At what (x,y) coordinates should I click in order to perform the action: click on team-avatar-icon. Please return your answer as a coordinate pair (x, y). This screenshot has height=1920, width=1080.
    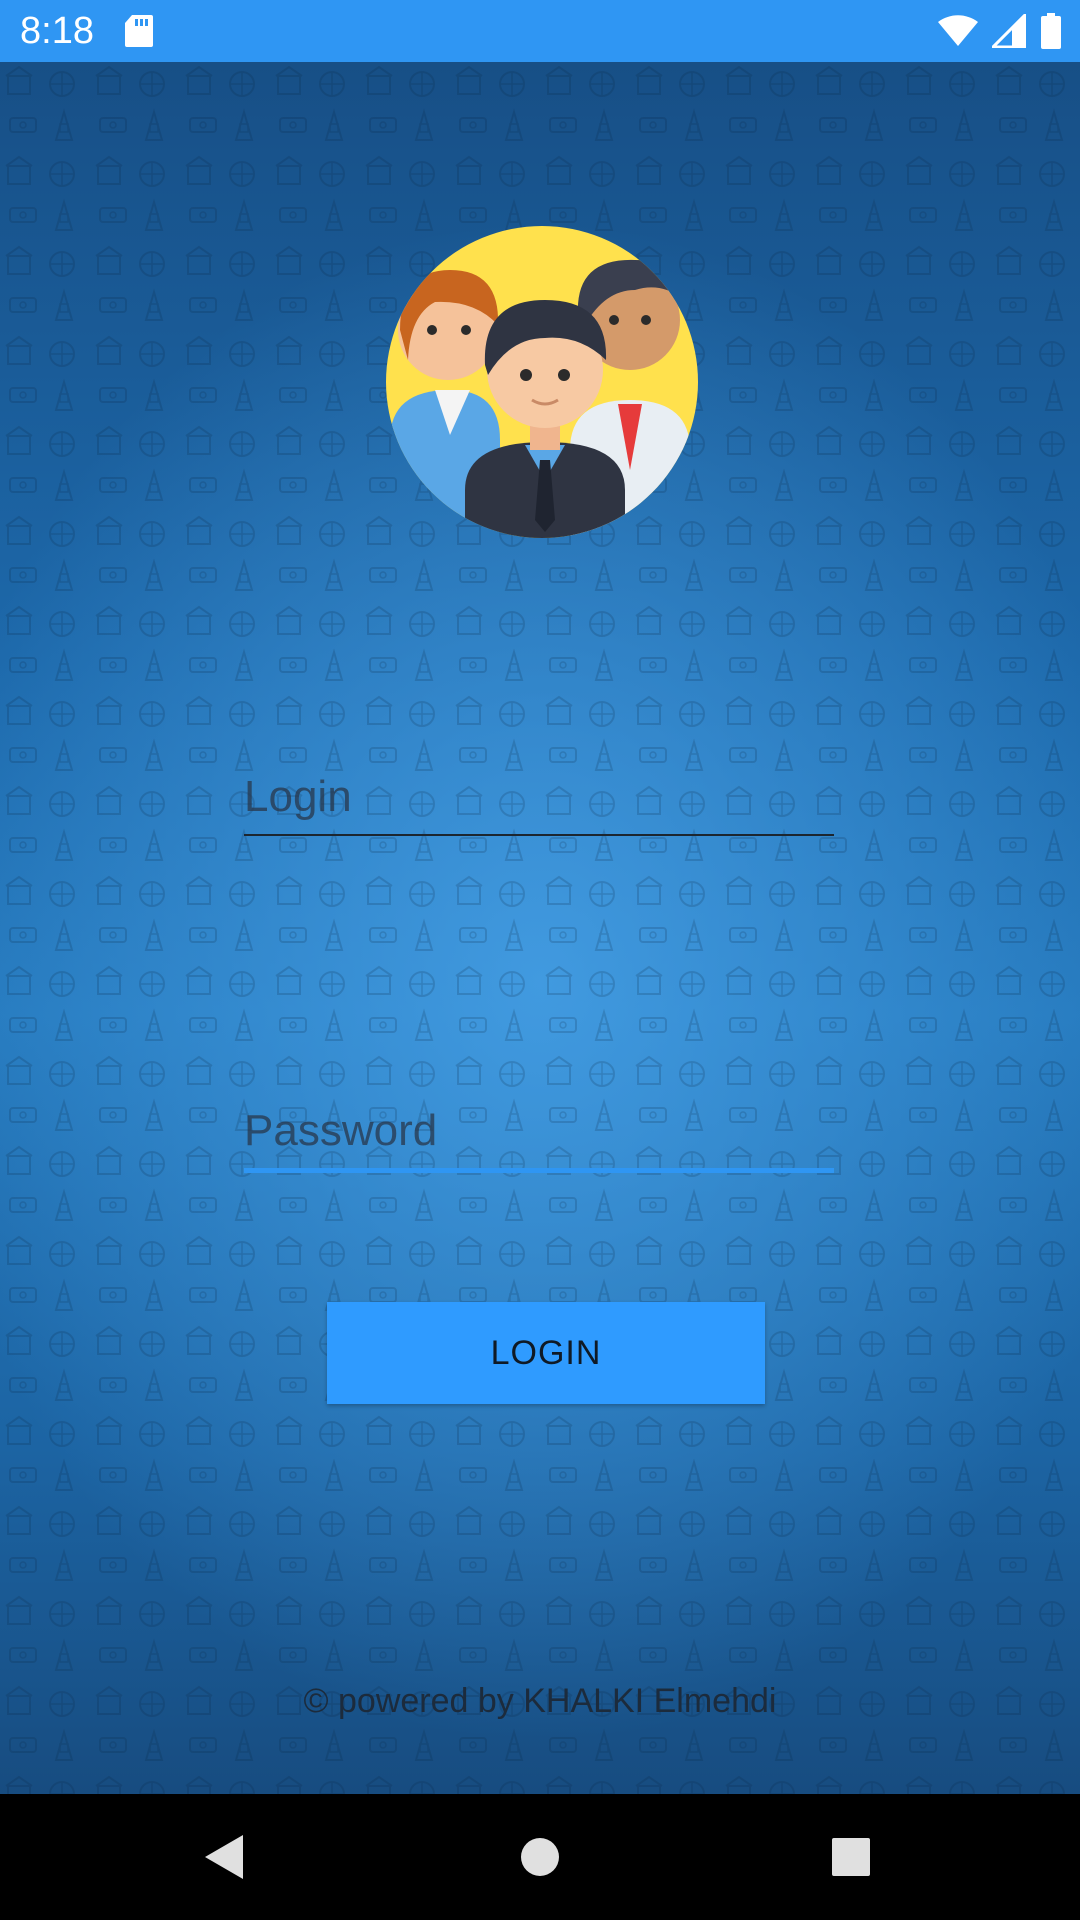
    Looking at the image, I should click on (542, 382).